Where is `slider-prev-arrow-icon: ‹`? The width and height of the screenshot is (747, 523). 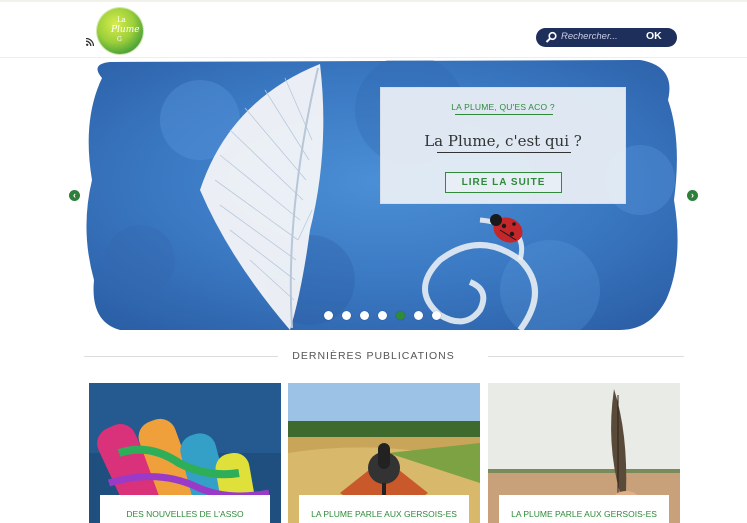 slider-prev-arrow-icon: ‹ is located at coordinates (74, 195).